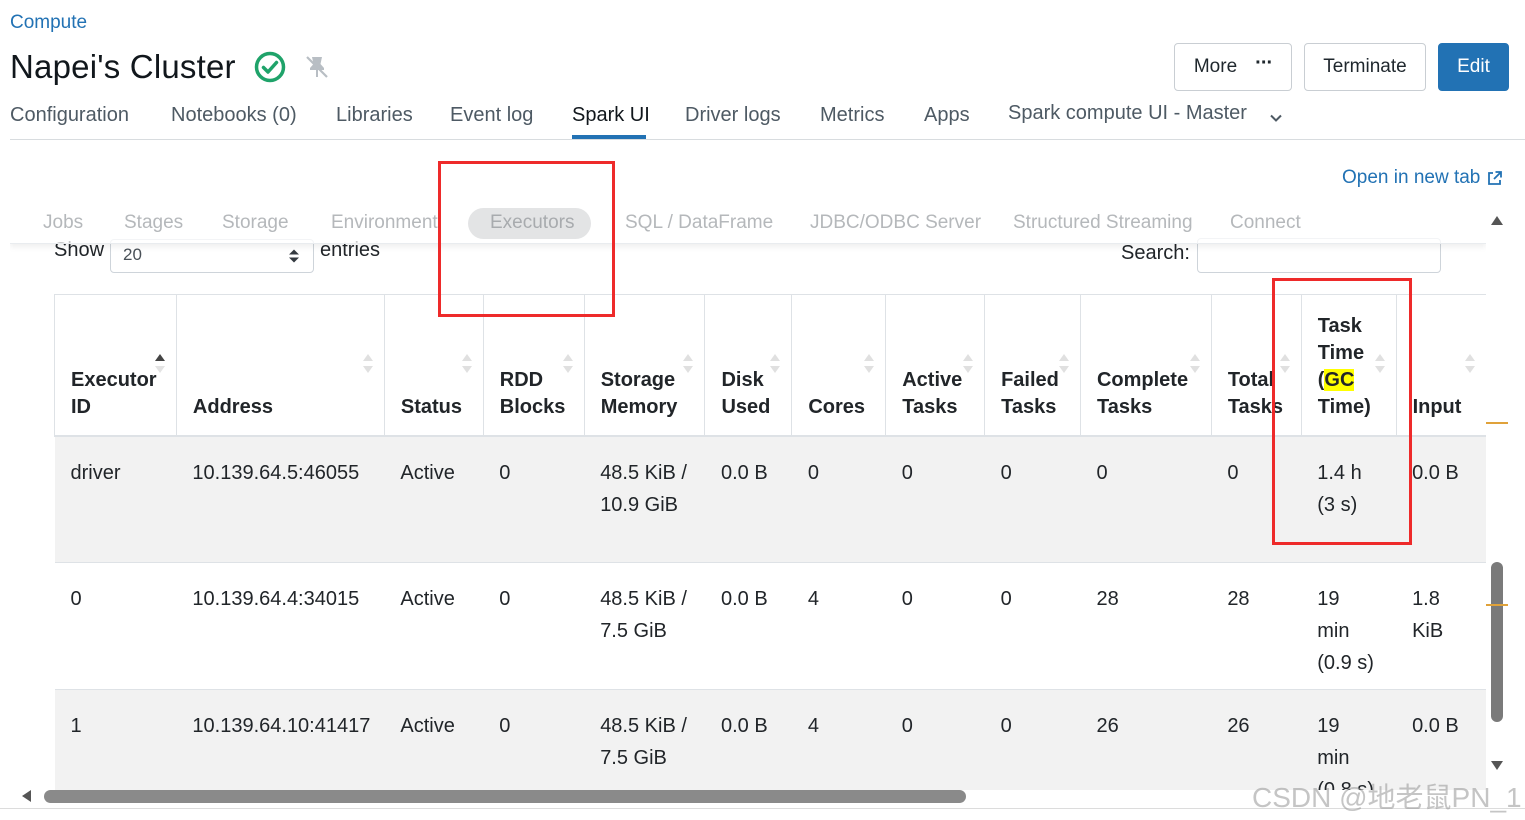 The image size is (1525, 820). I want to click on tab-apps: Apps, so click(947, 115).